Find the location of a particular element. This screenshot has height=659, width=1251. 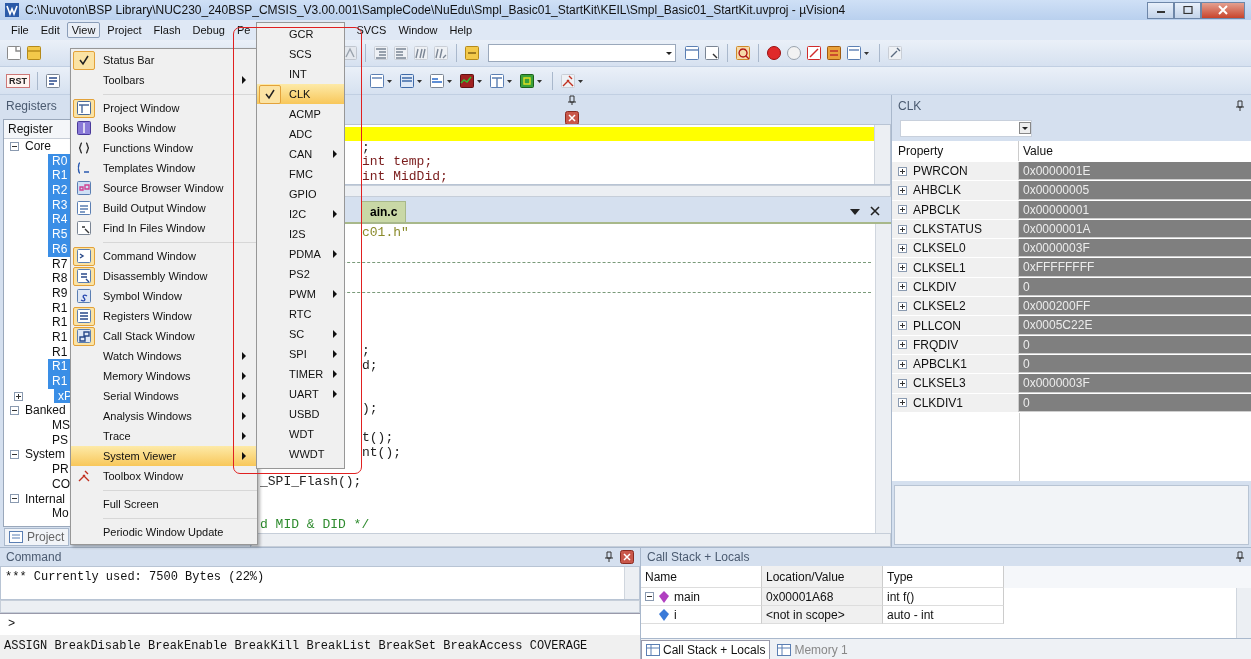

tree-item: Core is located at coordinates (38, 146).